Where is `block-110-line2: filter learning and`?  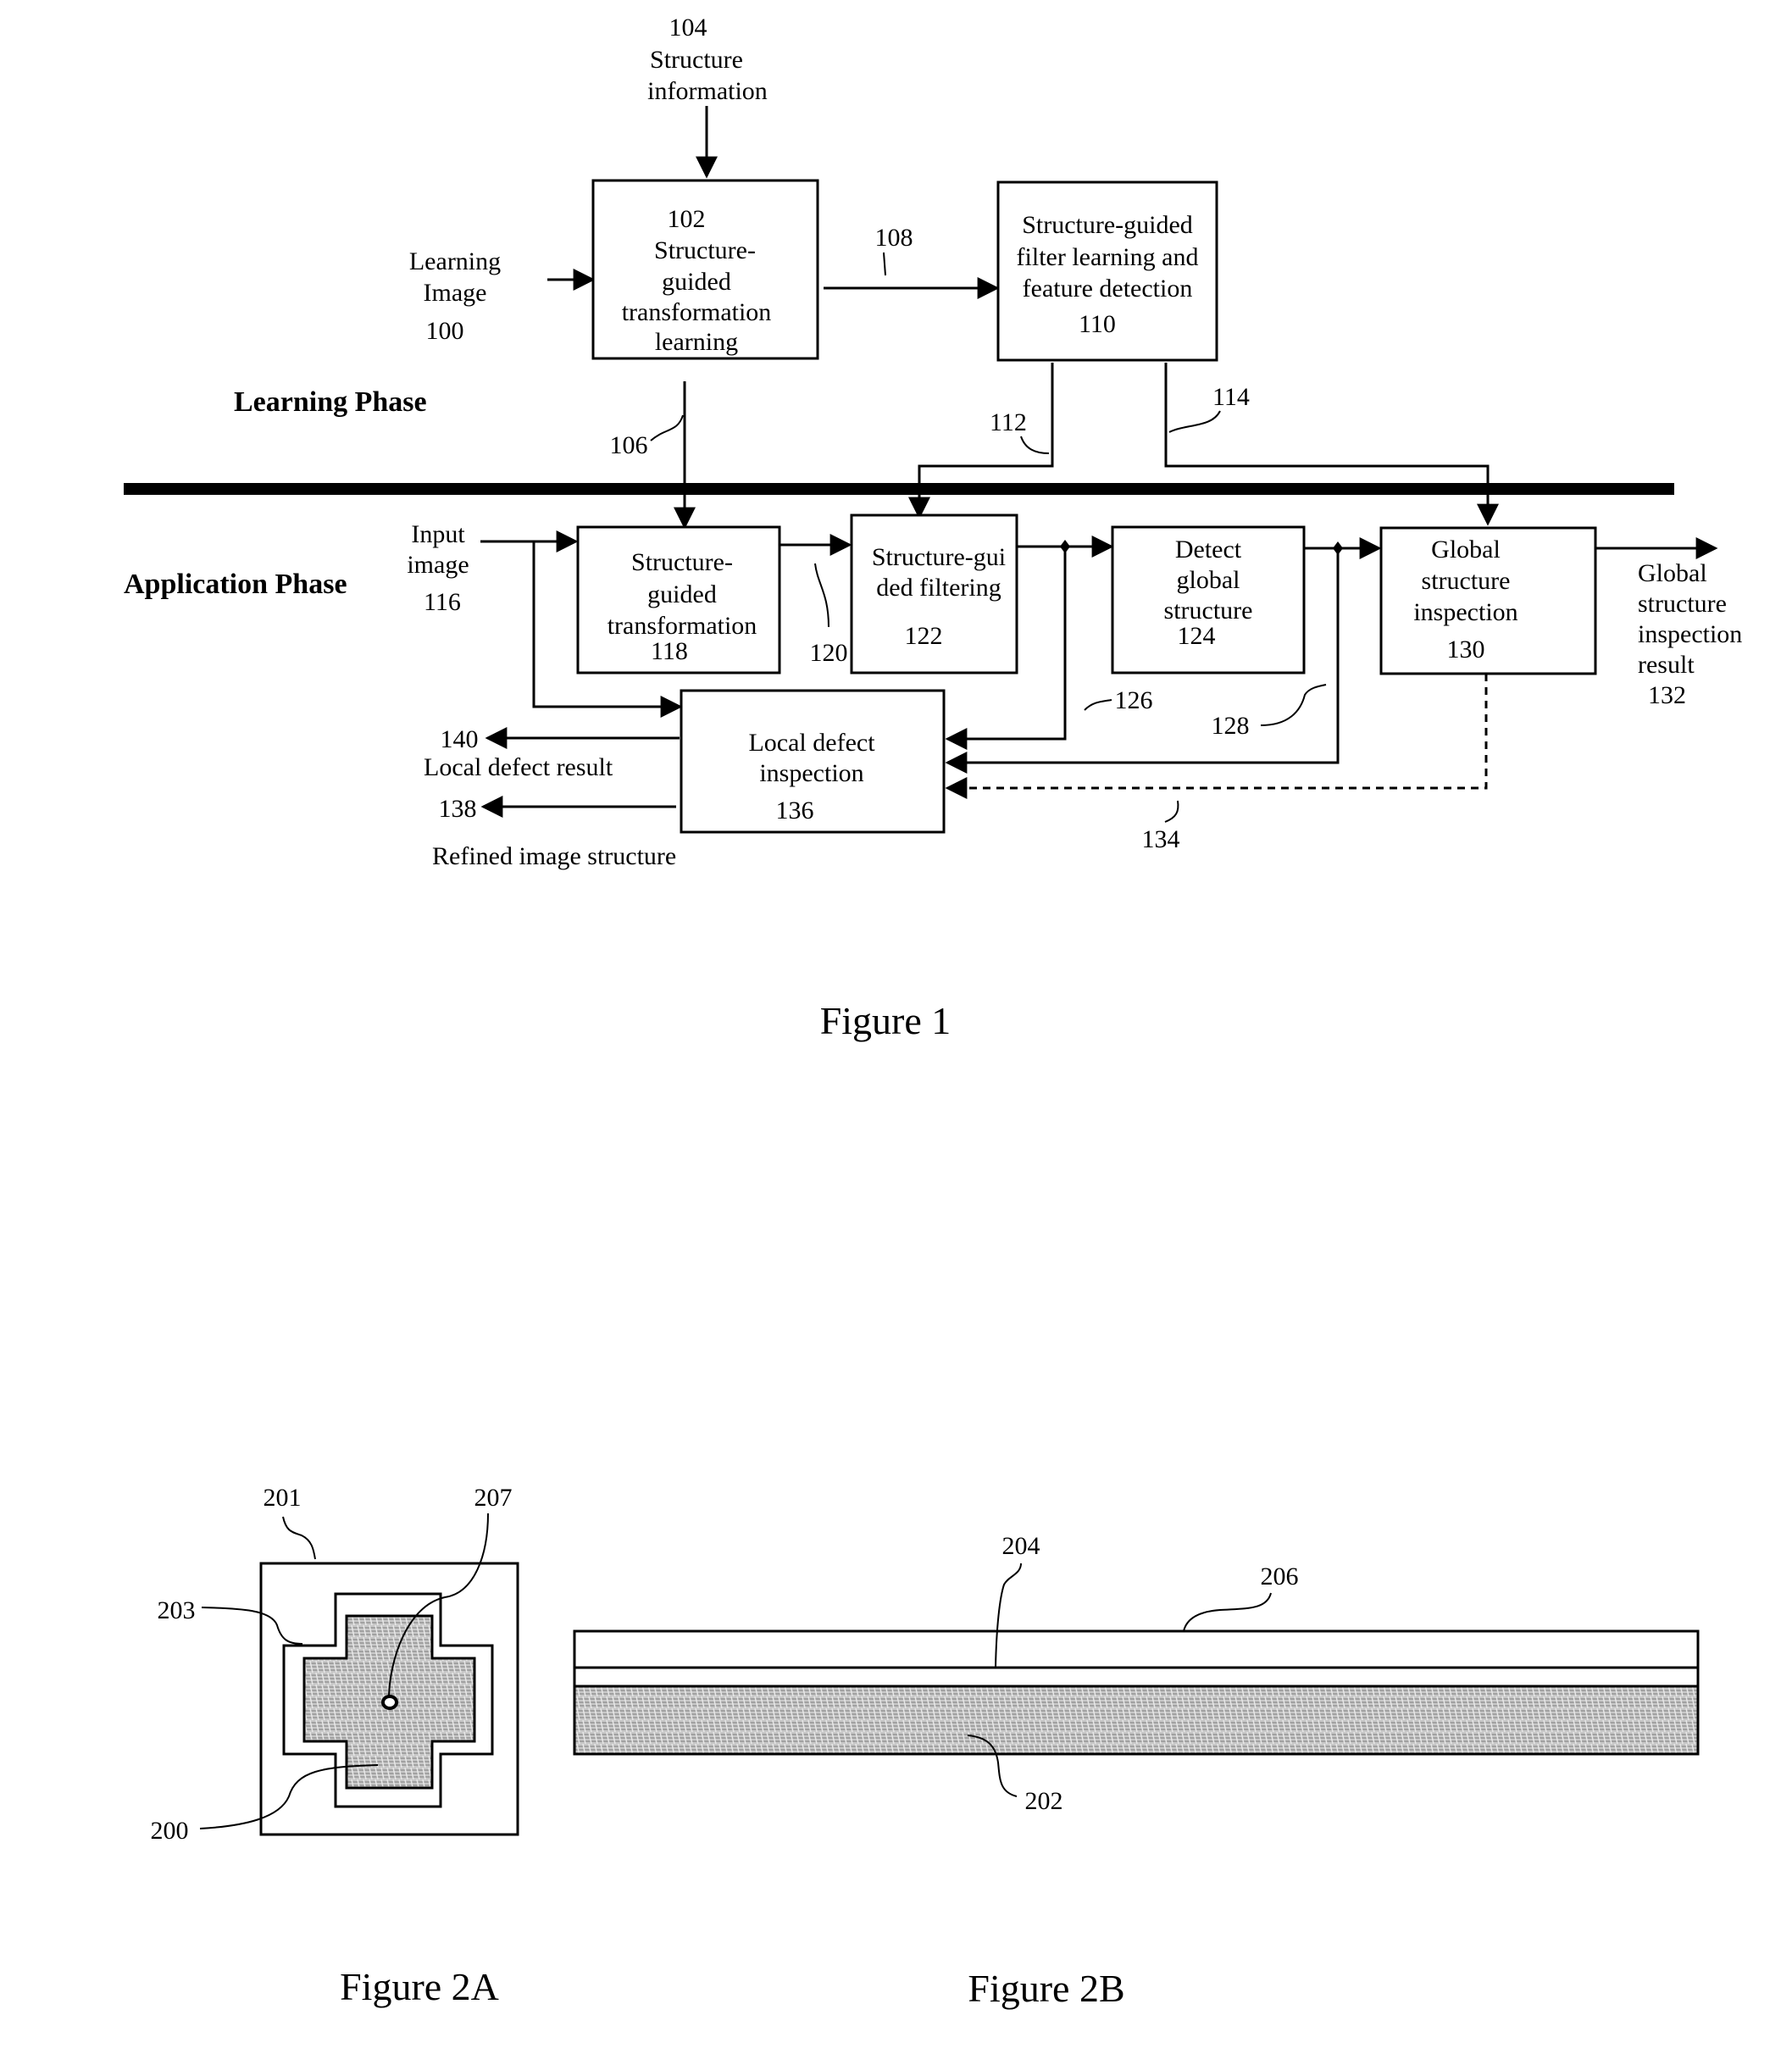
block-110-line2: filter learning and is located at coordinates (1108, 257).